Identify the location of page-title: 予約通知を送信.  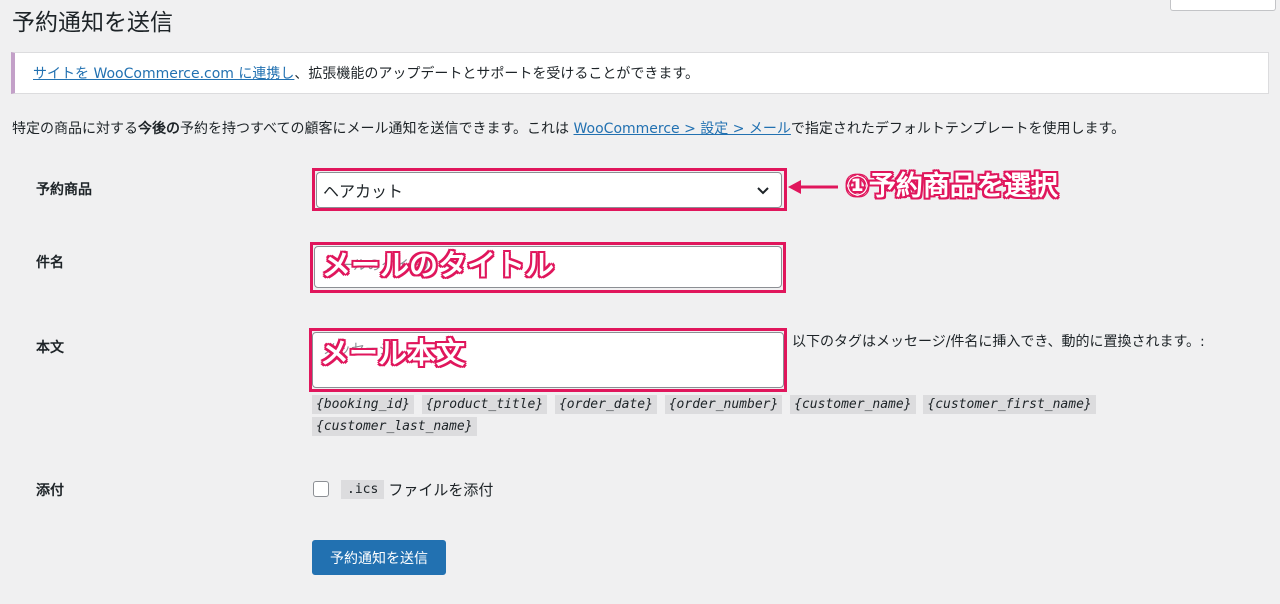
(92, 23).